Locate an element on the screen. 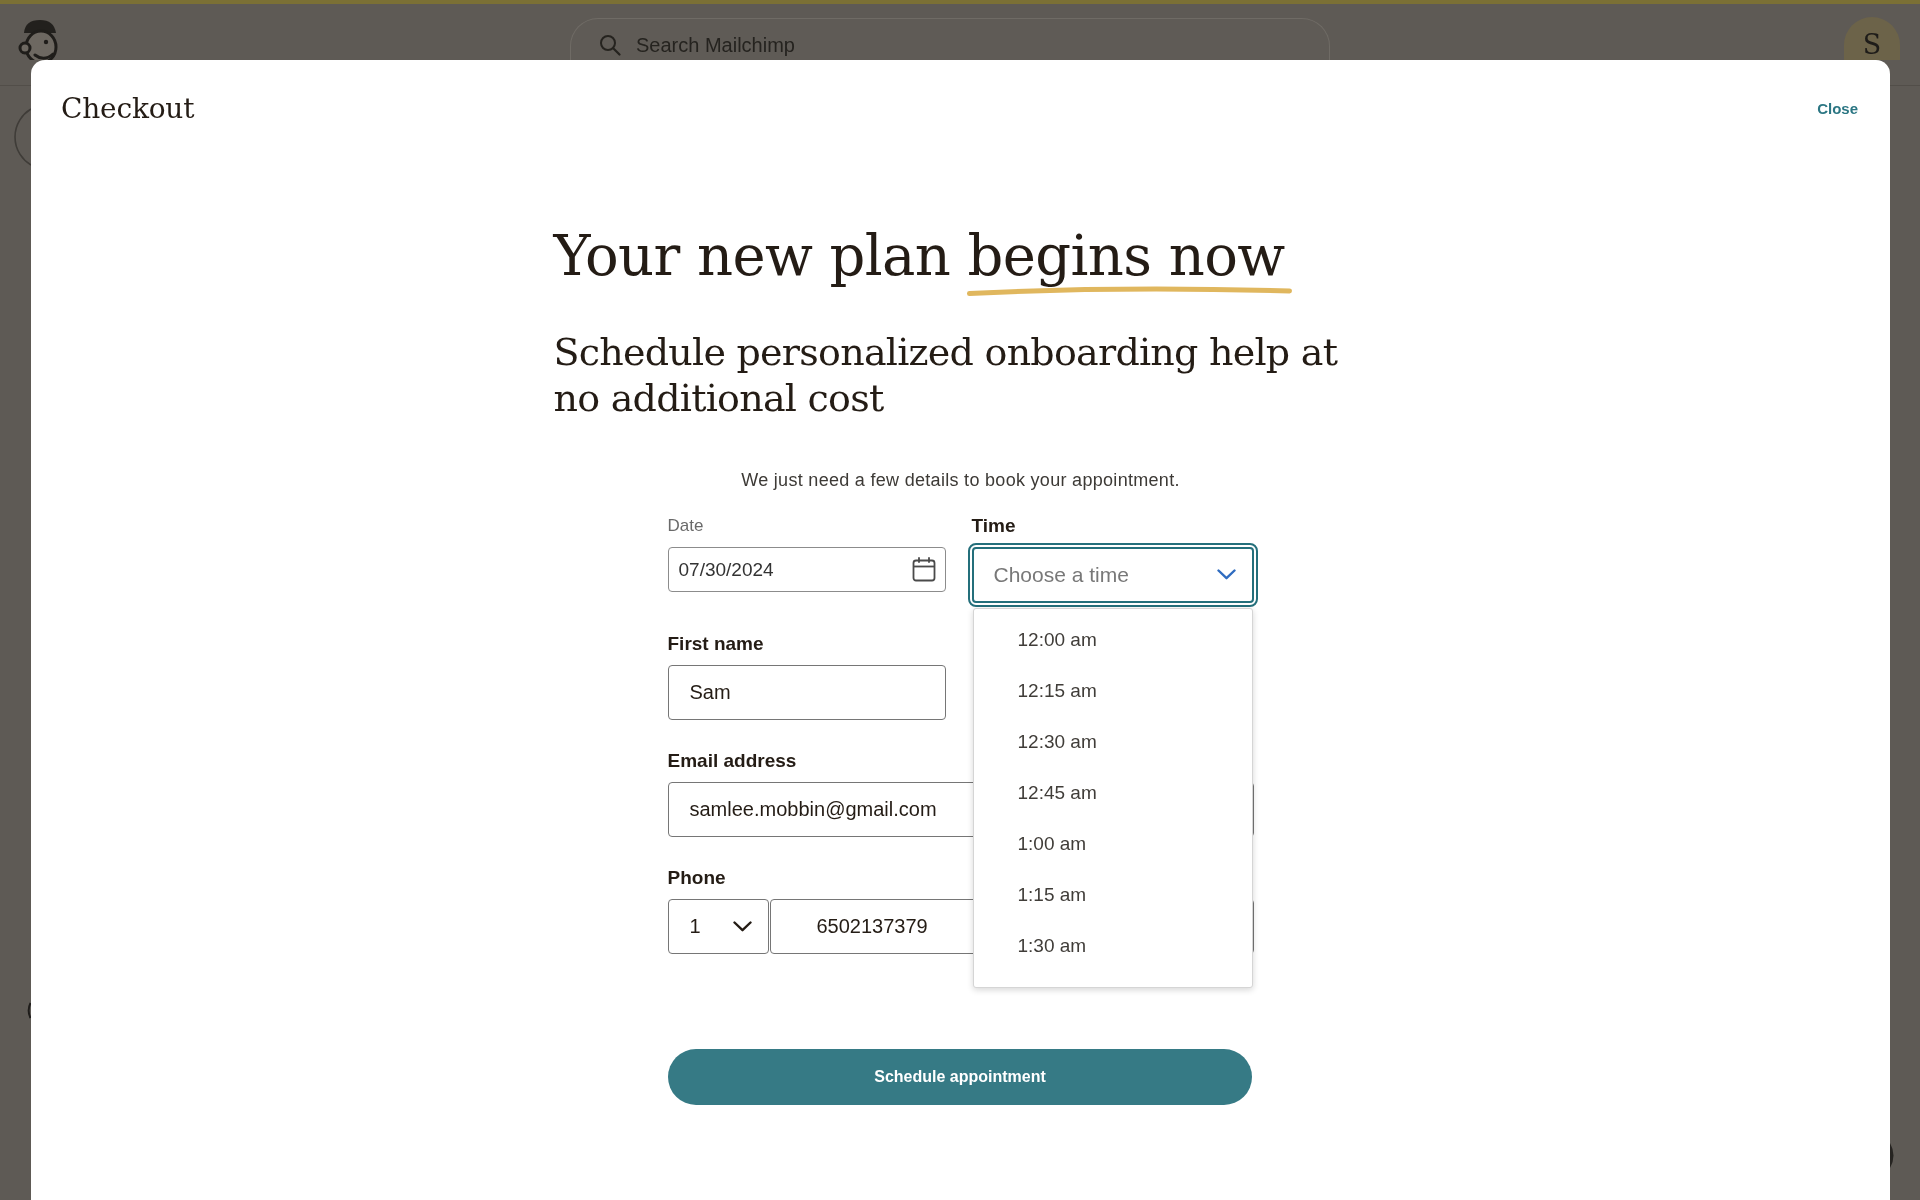 The height and width of the screenshot is (1200, 1920). time-option: 12:15 am is located at coordinates (1112, 690).